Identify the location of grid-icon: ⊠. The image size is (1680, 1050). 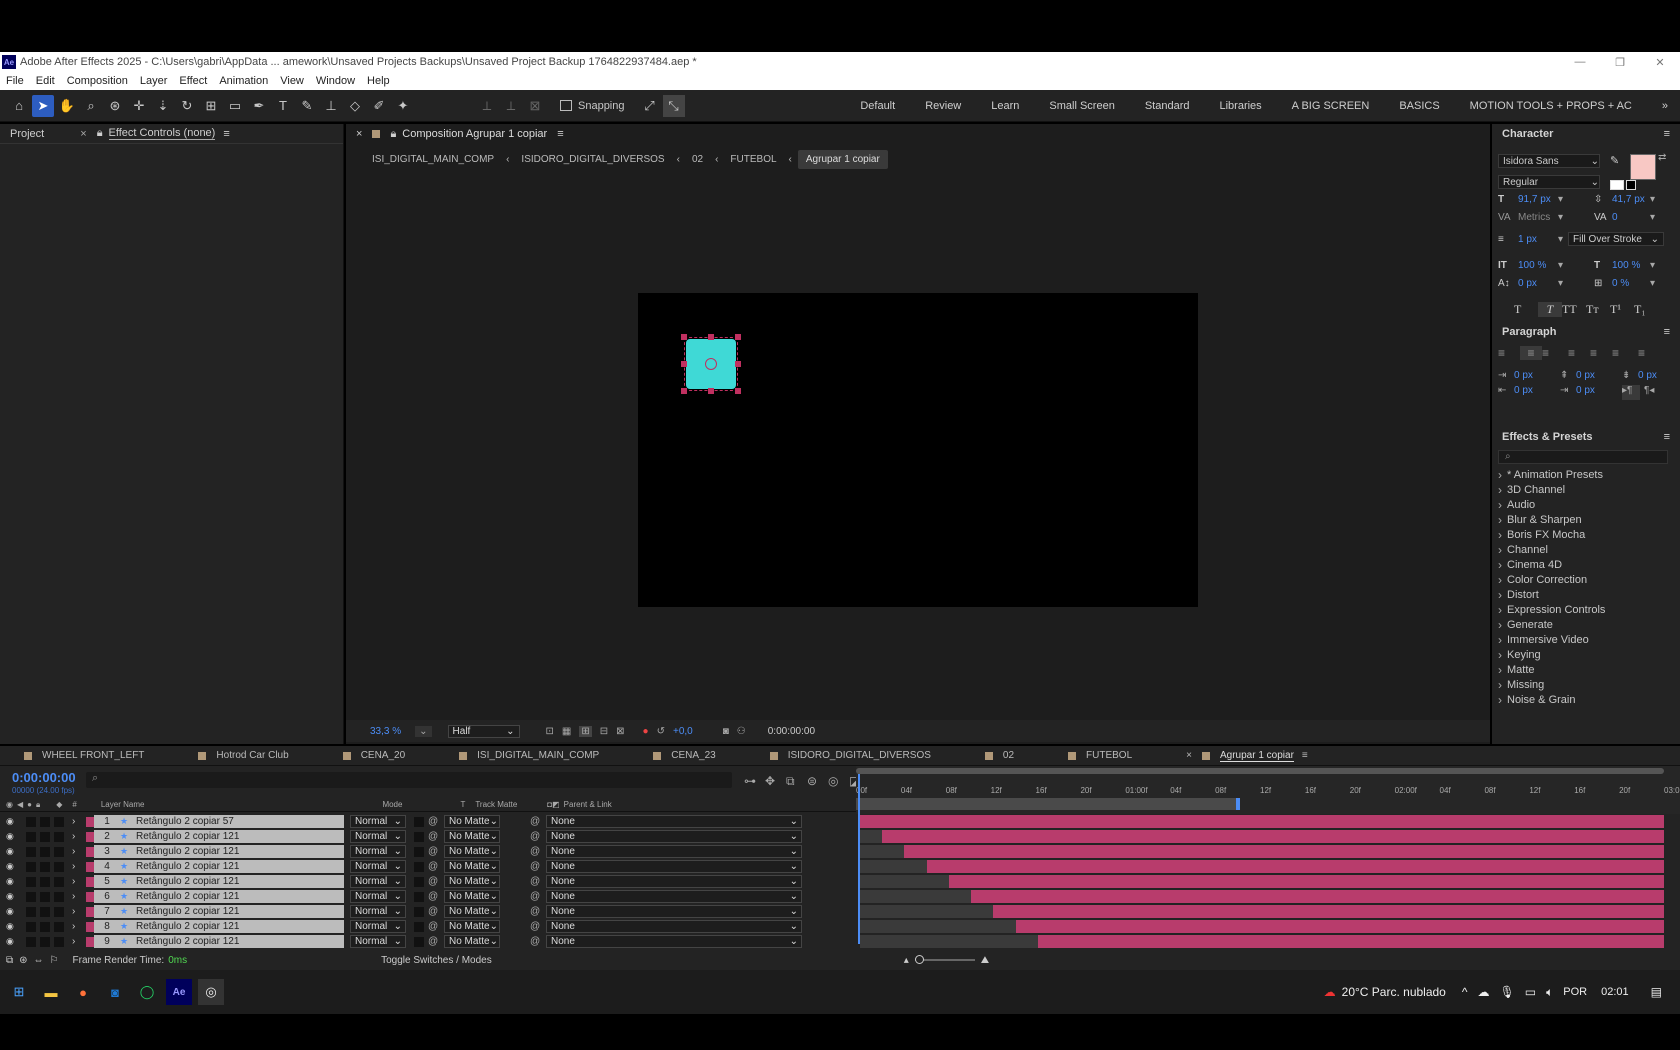
(620, 731).